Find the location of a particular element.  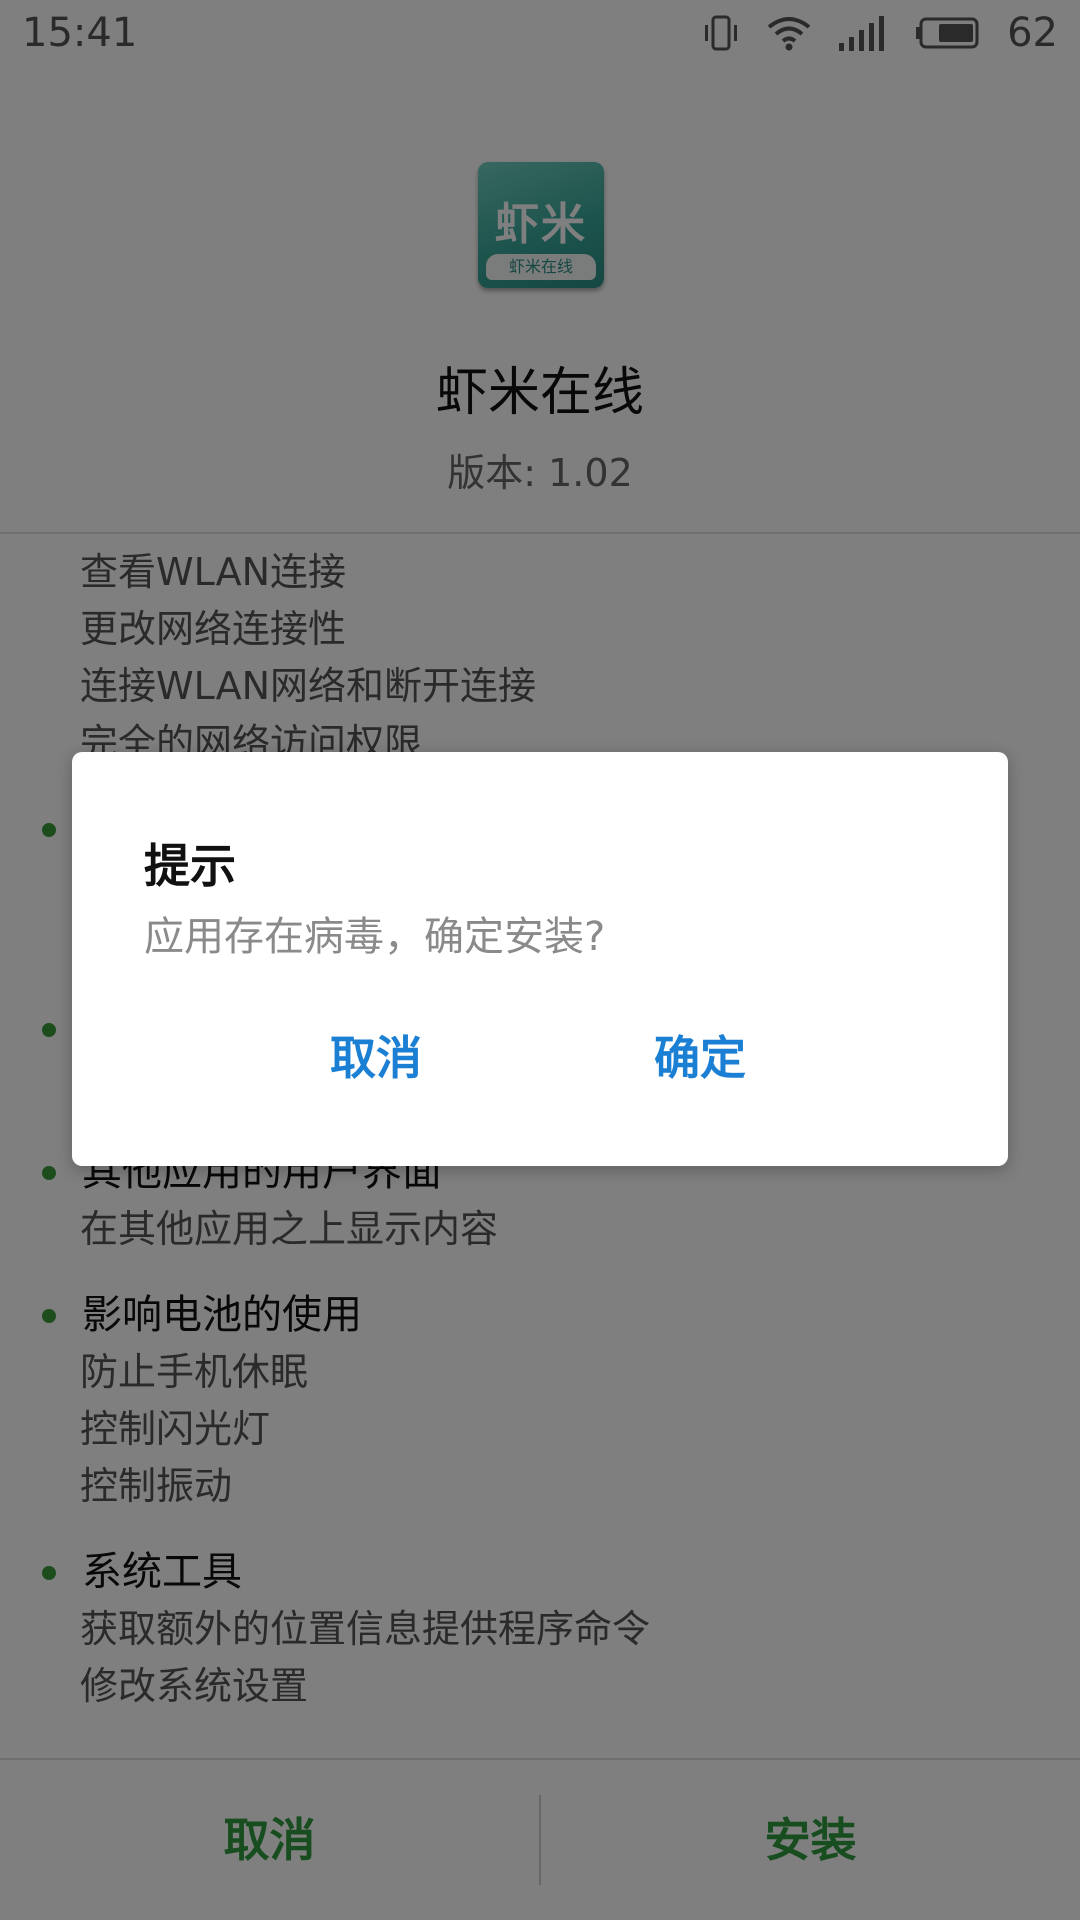

dialog-cancel-button: 取消 is located at coordinates (376, 1055).